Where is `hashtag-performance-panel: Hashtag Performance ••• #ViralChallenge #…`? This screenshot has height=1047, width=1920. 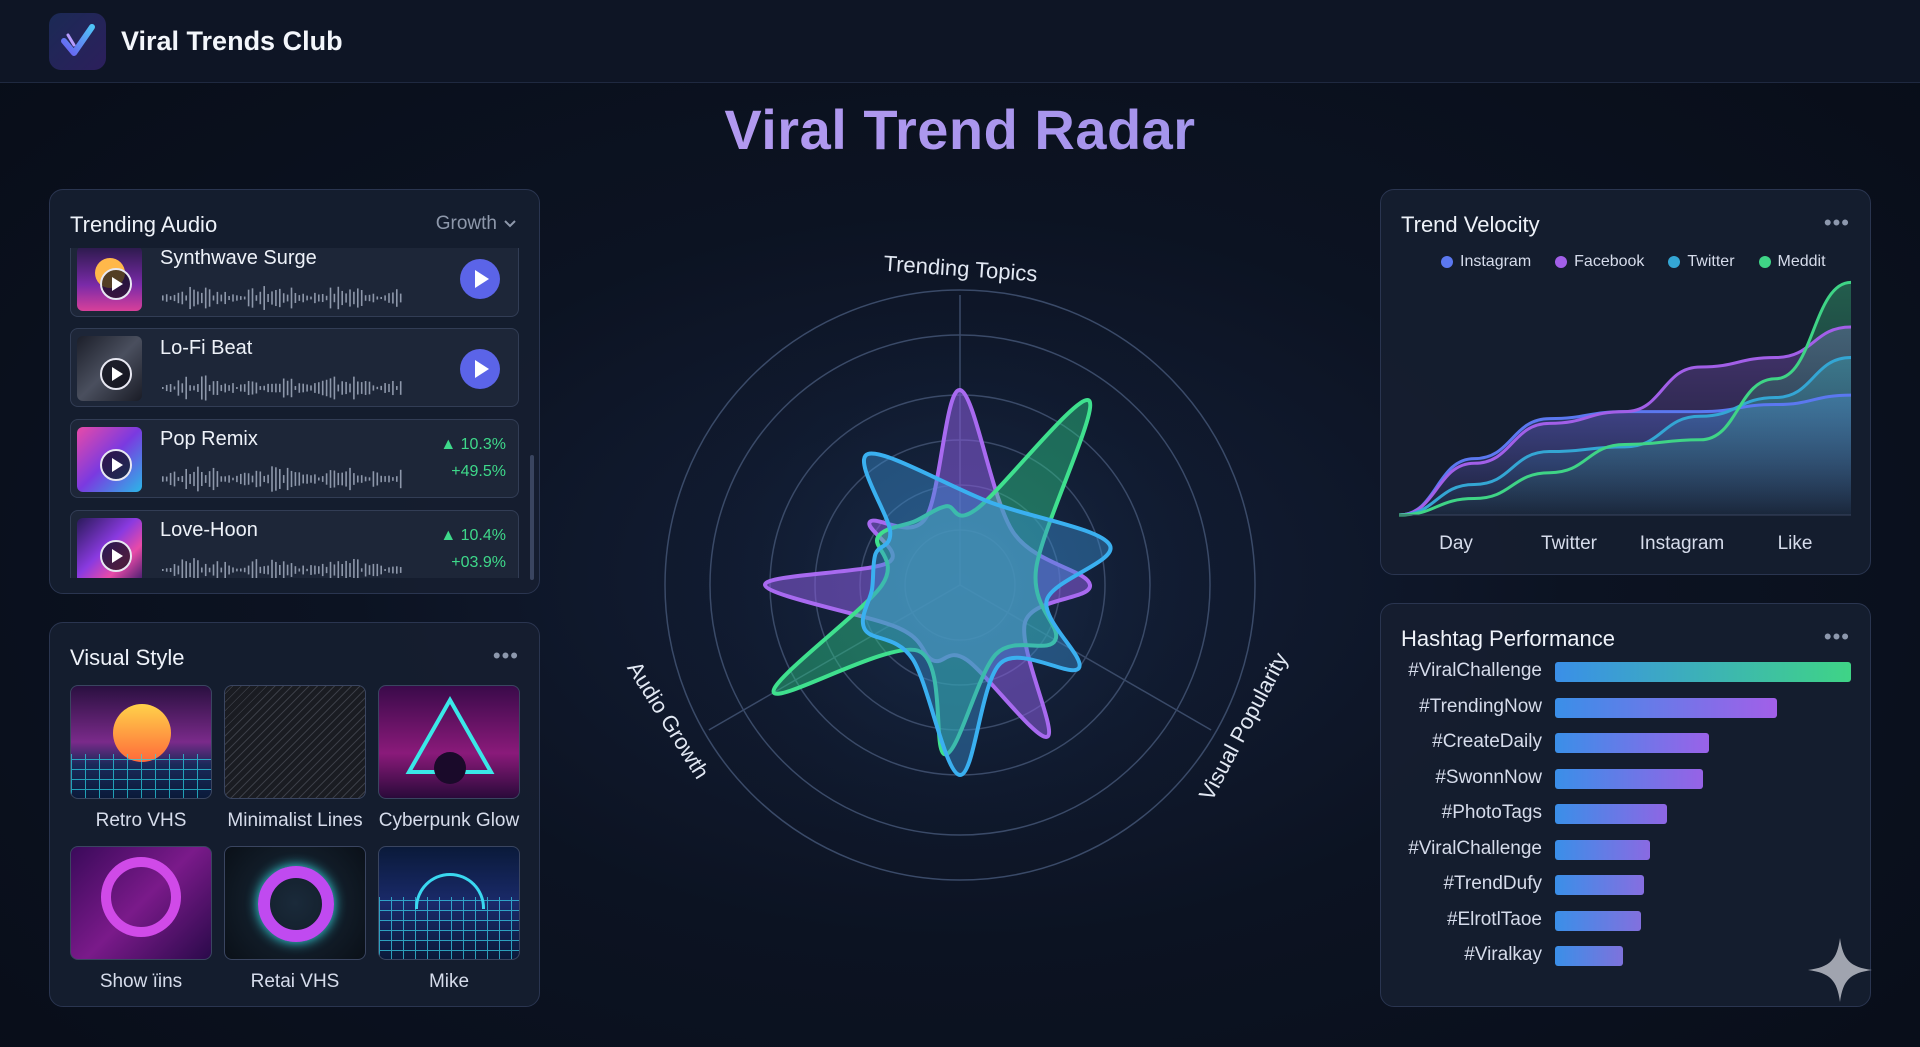 hashtag-performance-panel: Hashtag Performance ••• #ViralChallenge #… is located at coordinates (1625, 805).